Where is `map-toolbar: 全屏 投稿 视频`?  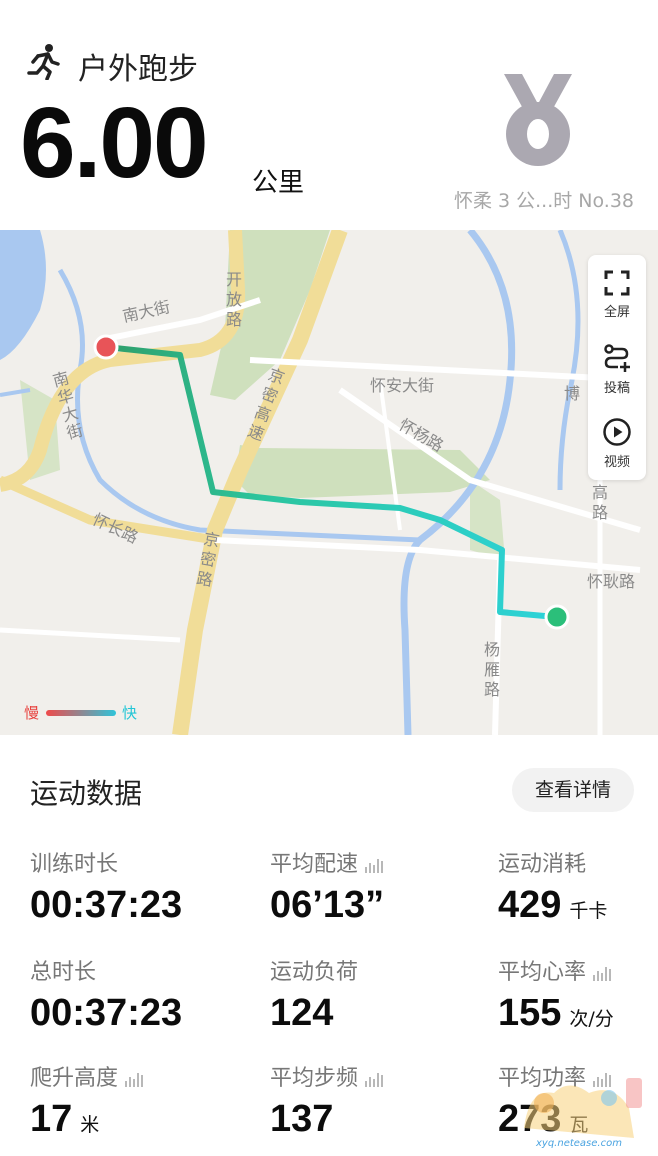
map-toolbar: 全屏 投稿 视频 is located at coordinates (617, 367).